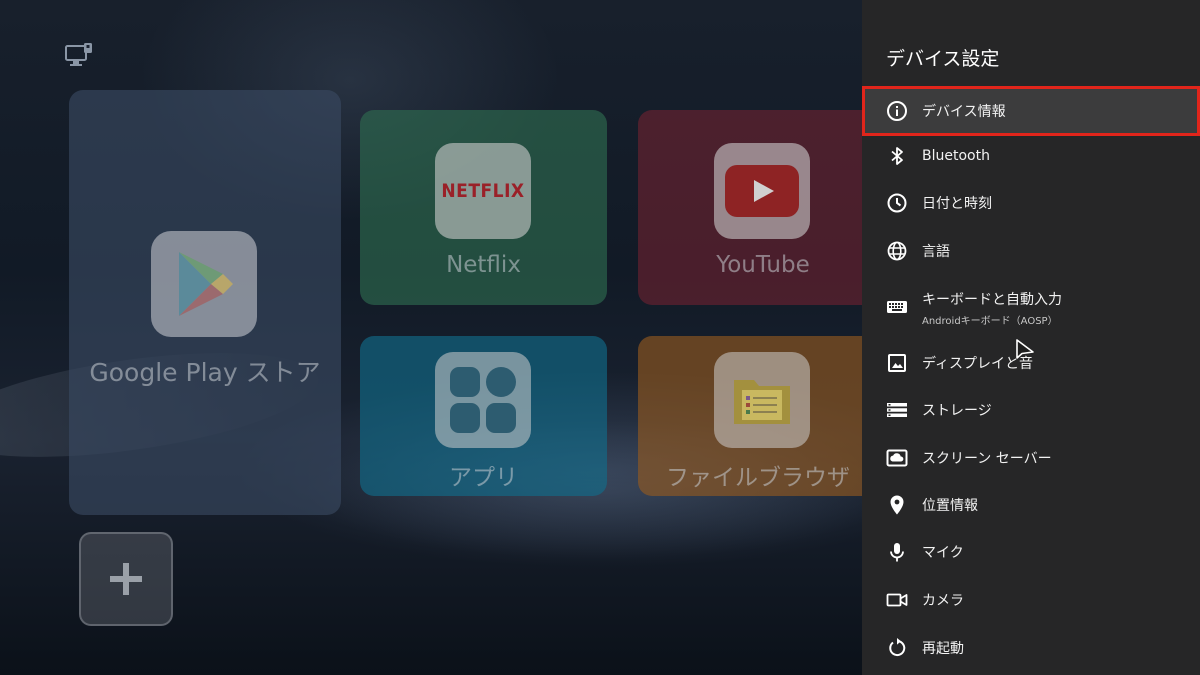 The height and width of the screenshot is (675, 1200). I want to click on youtube-tile: YouTube, so click(750, 207).